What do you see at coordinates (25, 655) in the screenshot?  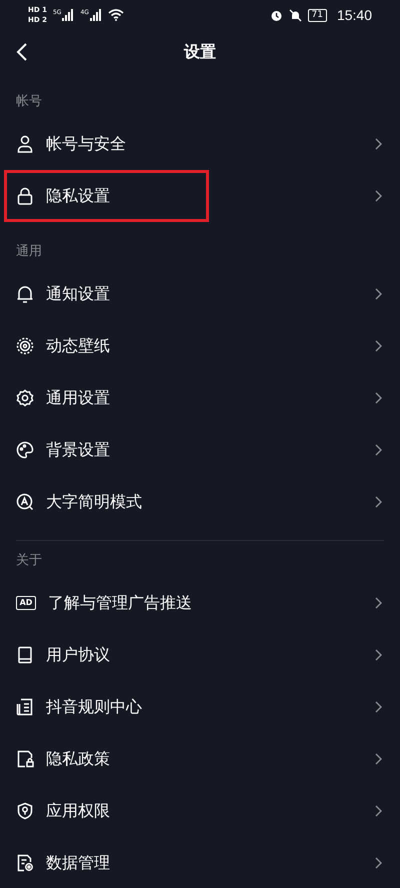 I see `book-icon` at bounding box center [25, 655].